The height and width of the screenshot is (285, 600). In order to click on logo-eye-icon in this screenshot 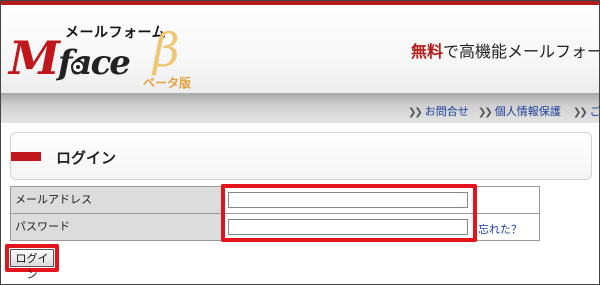, I will do `click(78, 67)`.